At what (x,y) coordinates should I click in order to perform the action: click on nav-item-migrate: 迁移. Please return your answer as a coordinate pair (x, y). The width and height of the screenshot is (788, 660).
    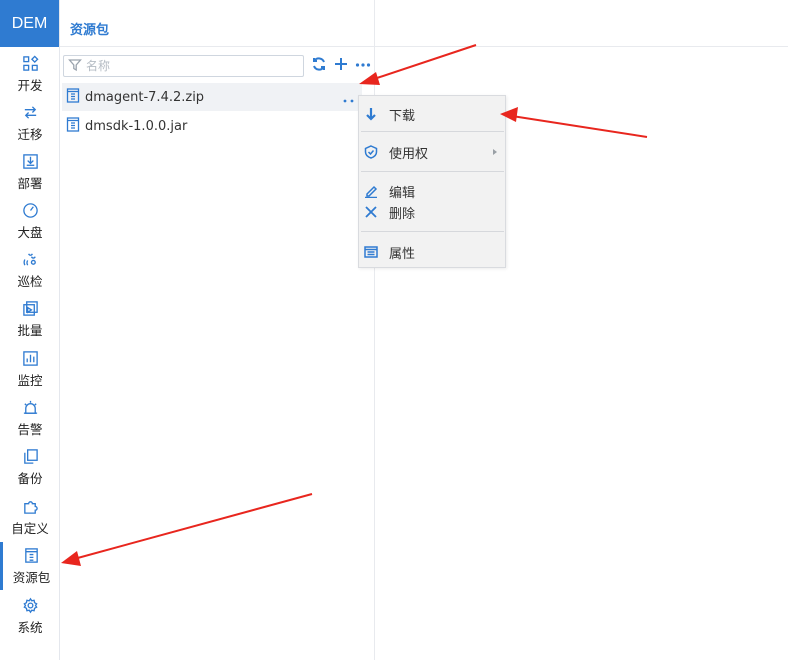
    Looking at the image, I should click on (30, 123).